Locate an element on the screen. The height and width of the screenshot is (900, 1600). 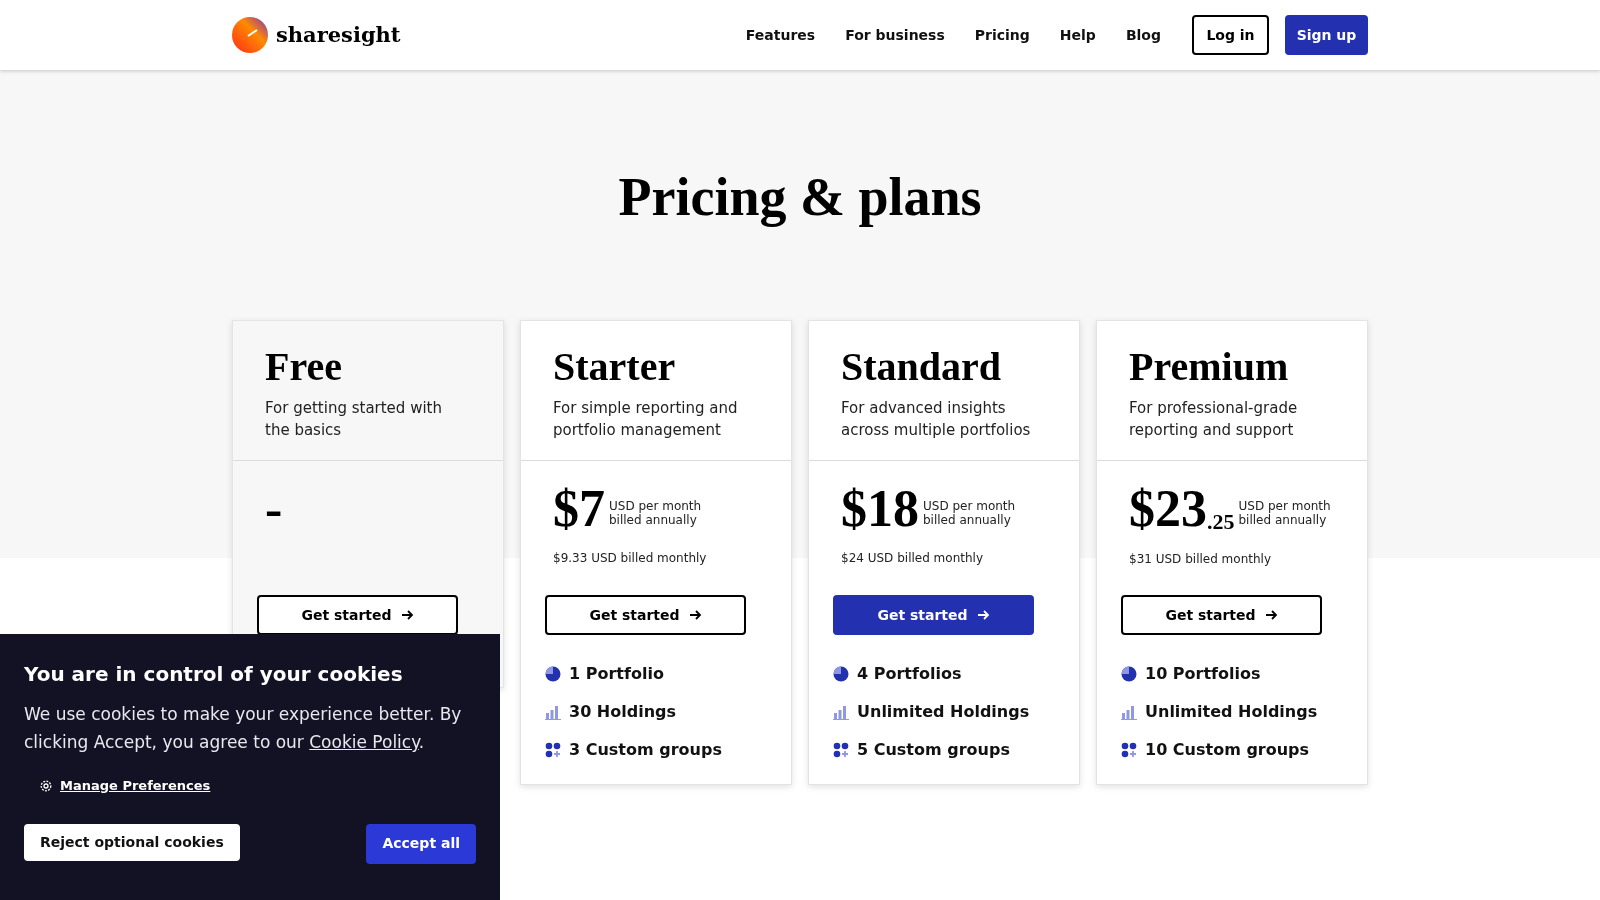
price: $7 is located at coordinates (579, 509).